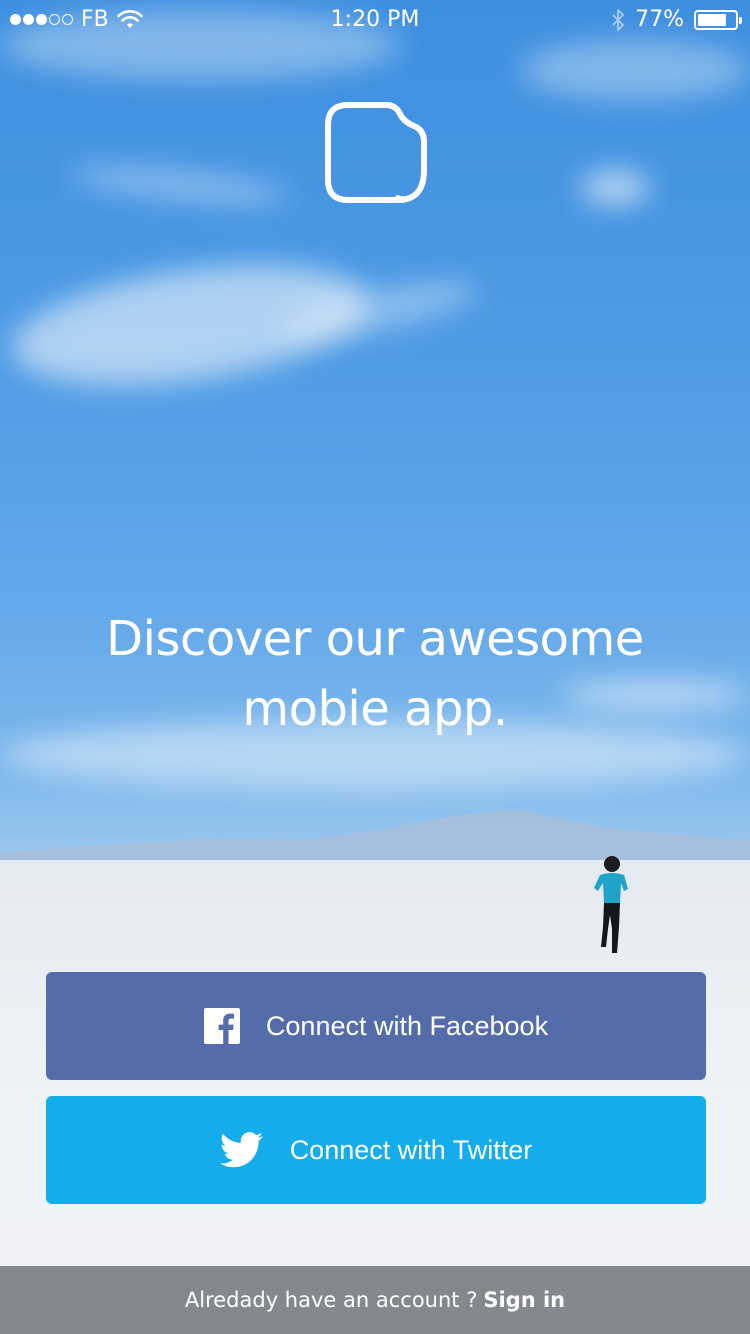 The width and height of the screenshot is (750, 1334). Describe the element at coordinates (241, 1150) in the screenshot. I see `twitter-icon` at that location.